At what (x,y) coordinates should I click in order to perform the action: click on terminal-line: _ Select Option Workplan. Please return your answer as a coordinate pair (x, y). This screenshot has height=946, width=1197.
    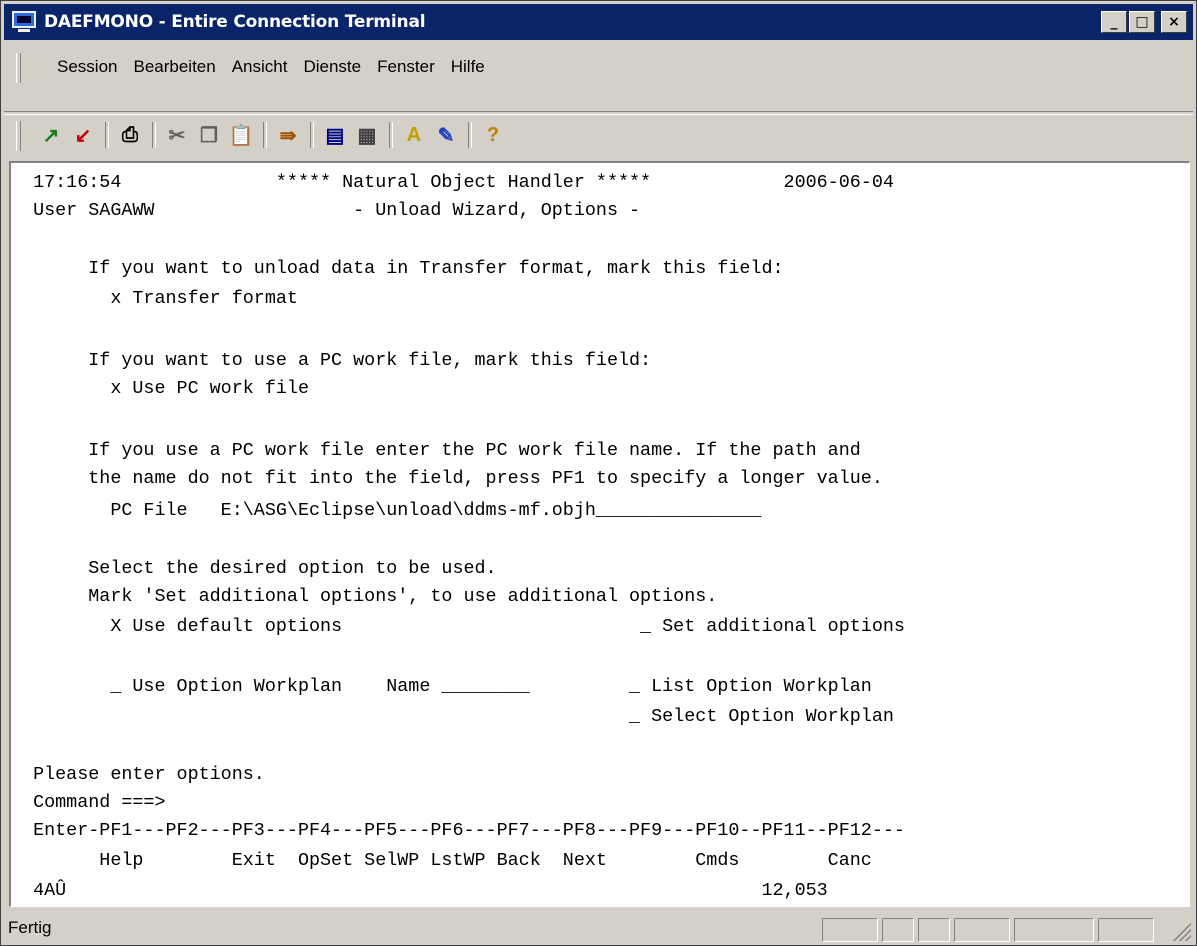
    Looking at the image, I should click on (452, 716).